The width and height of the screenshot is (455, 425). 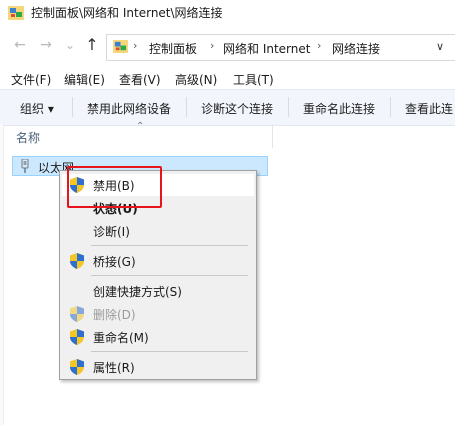 I want to click on menu-item-label: 删除(D), so click(x=114, y=315).